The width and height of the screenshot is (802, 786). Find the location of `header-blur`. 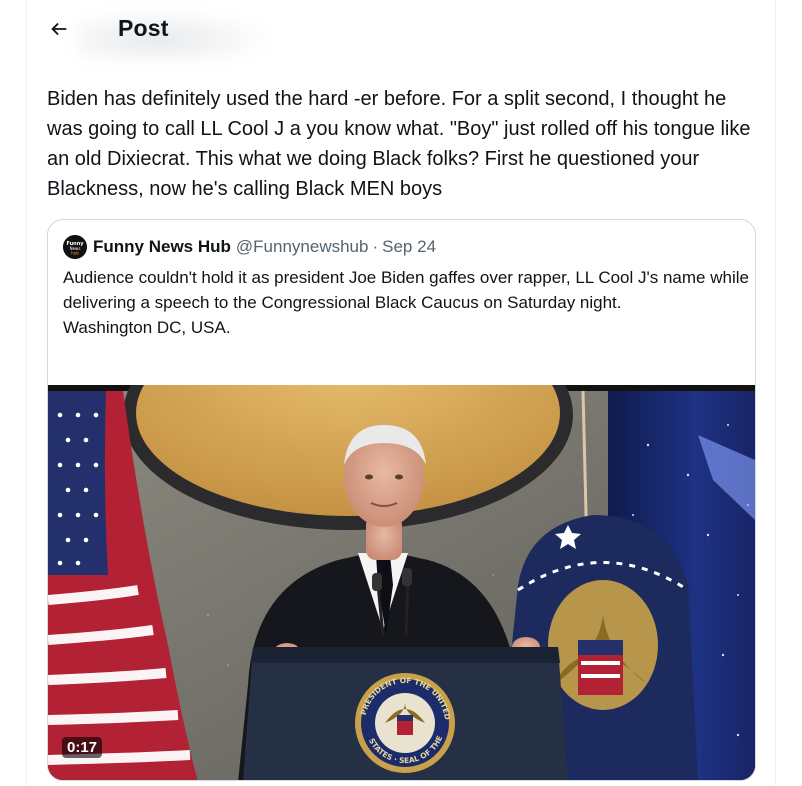

header-blur is located at coordinates (177, 34).